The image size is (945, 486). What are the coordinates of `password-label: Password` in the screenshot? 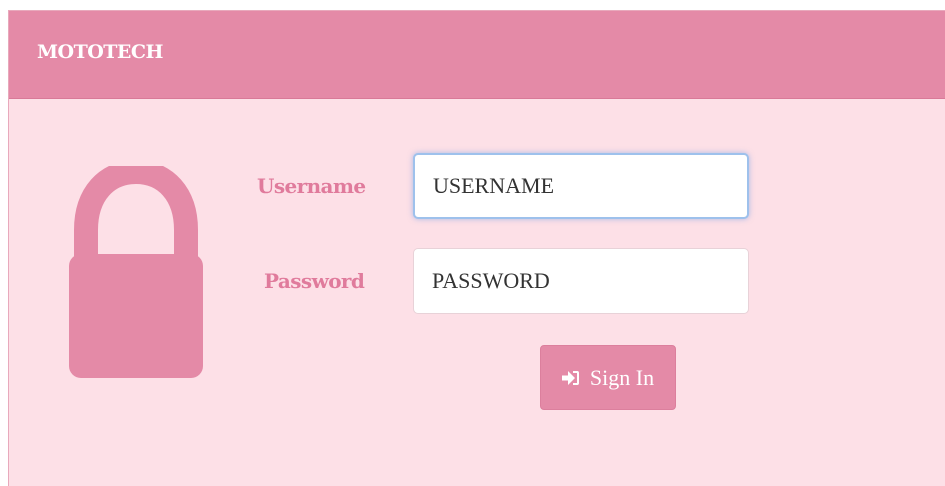 It's located at (314, 281).